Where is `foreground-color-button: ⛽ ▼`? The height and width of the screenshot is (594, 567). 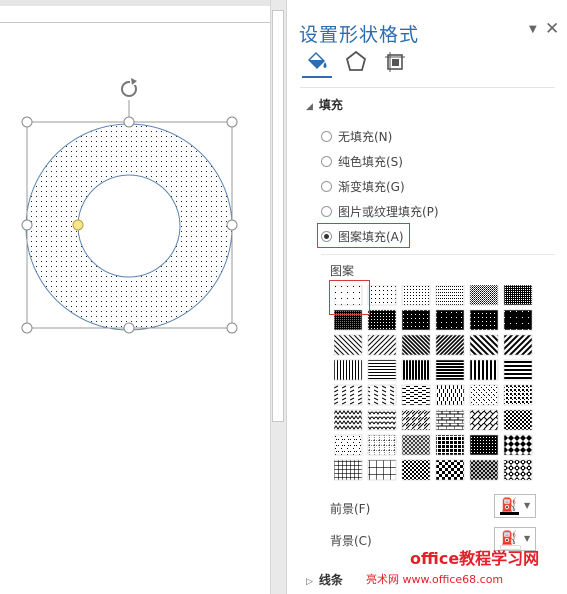 foreground-color-button: ⛽ ▼ is located at coordinates (515, 506).